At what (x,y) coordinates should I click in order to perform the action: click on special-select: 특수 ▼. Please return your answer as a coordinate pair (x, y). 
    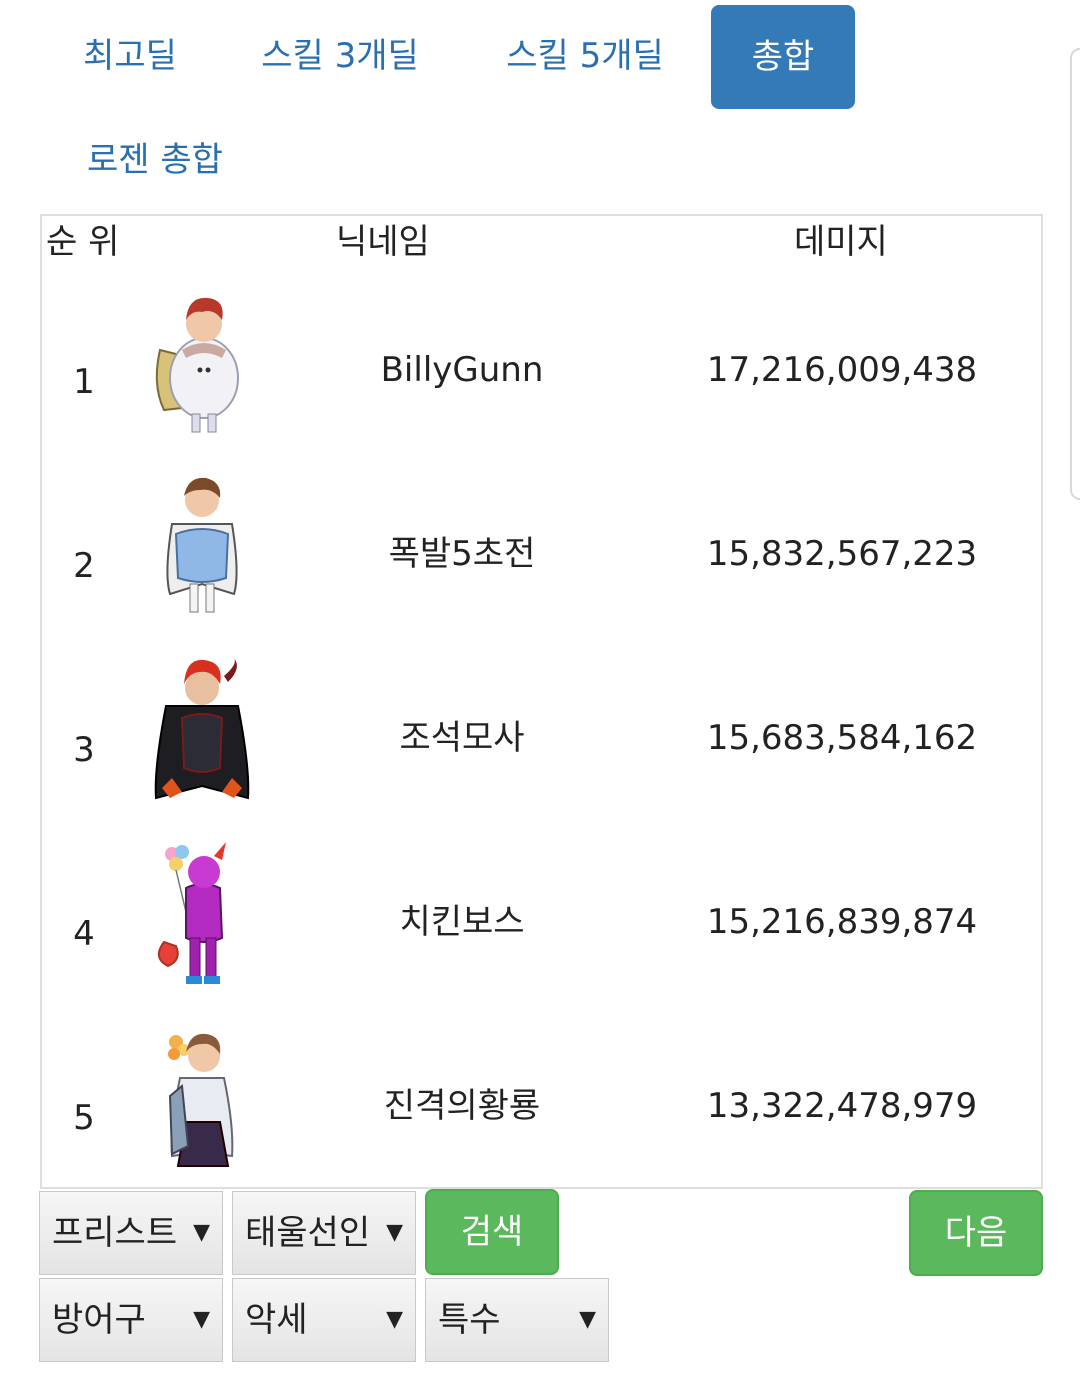
    Looking at the image, I should click on (517, 1320).